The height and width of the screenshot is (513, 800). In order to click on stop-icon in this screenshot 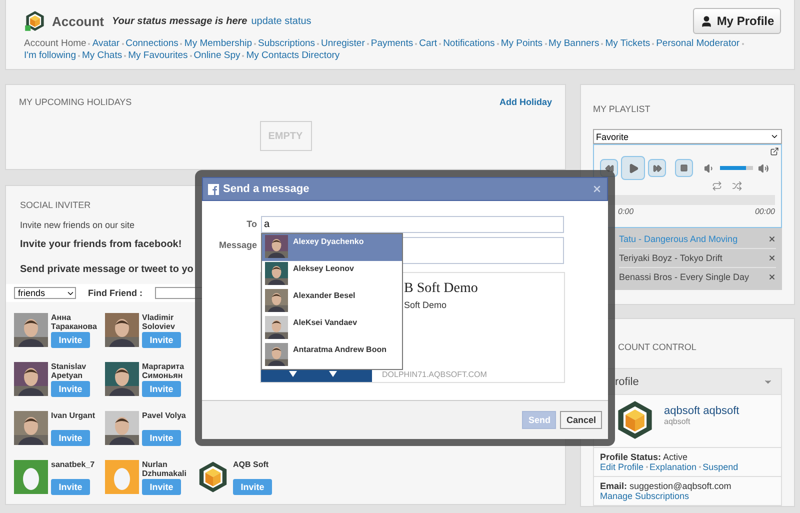, I will do `click(684, 168)`.